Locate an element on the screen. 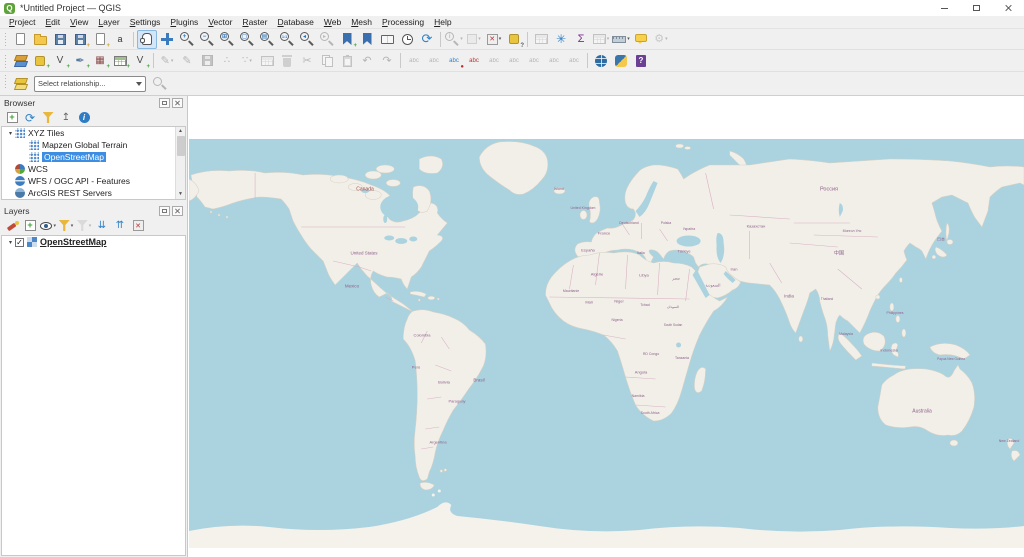 This screenshot has height=557, width=1024. deselect-features-button: ✕ ▾ is located at coordinates (494, 39).